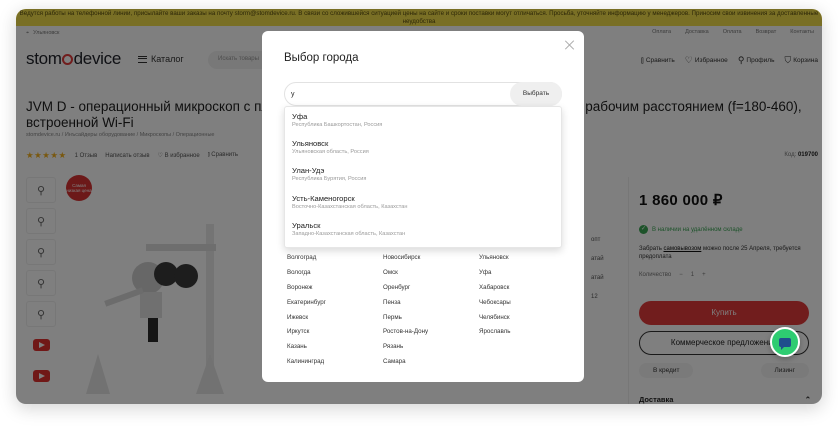 Image resolution: width=838 pixels, height=428 pixels. I want to click on city-link: Казань, so click(335, 347).